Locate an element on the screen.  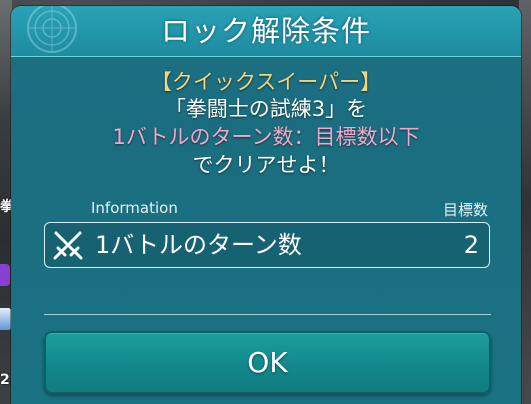
condition-goal-value: 2 is located at coordinates (471, 245).